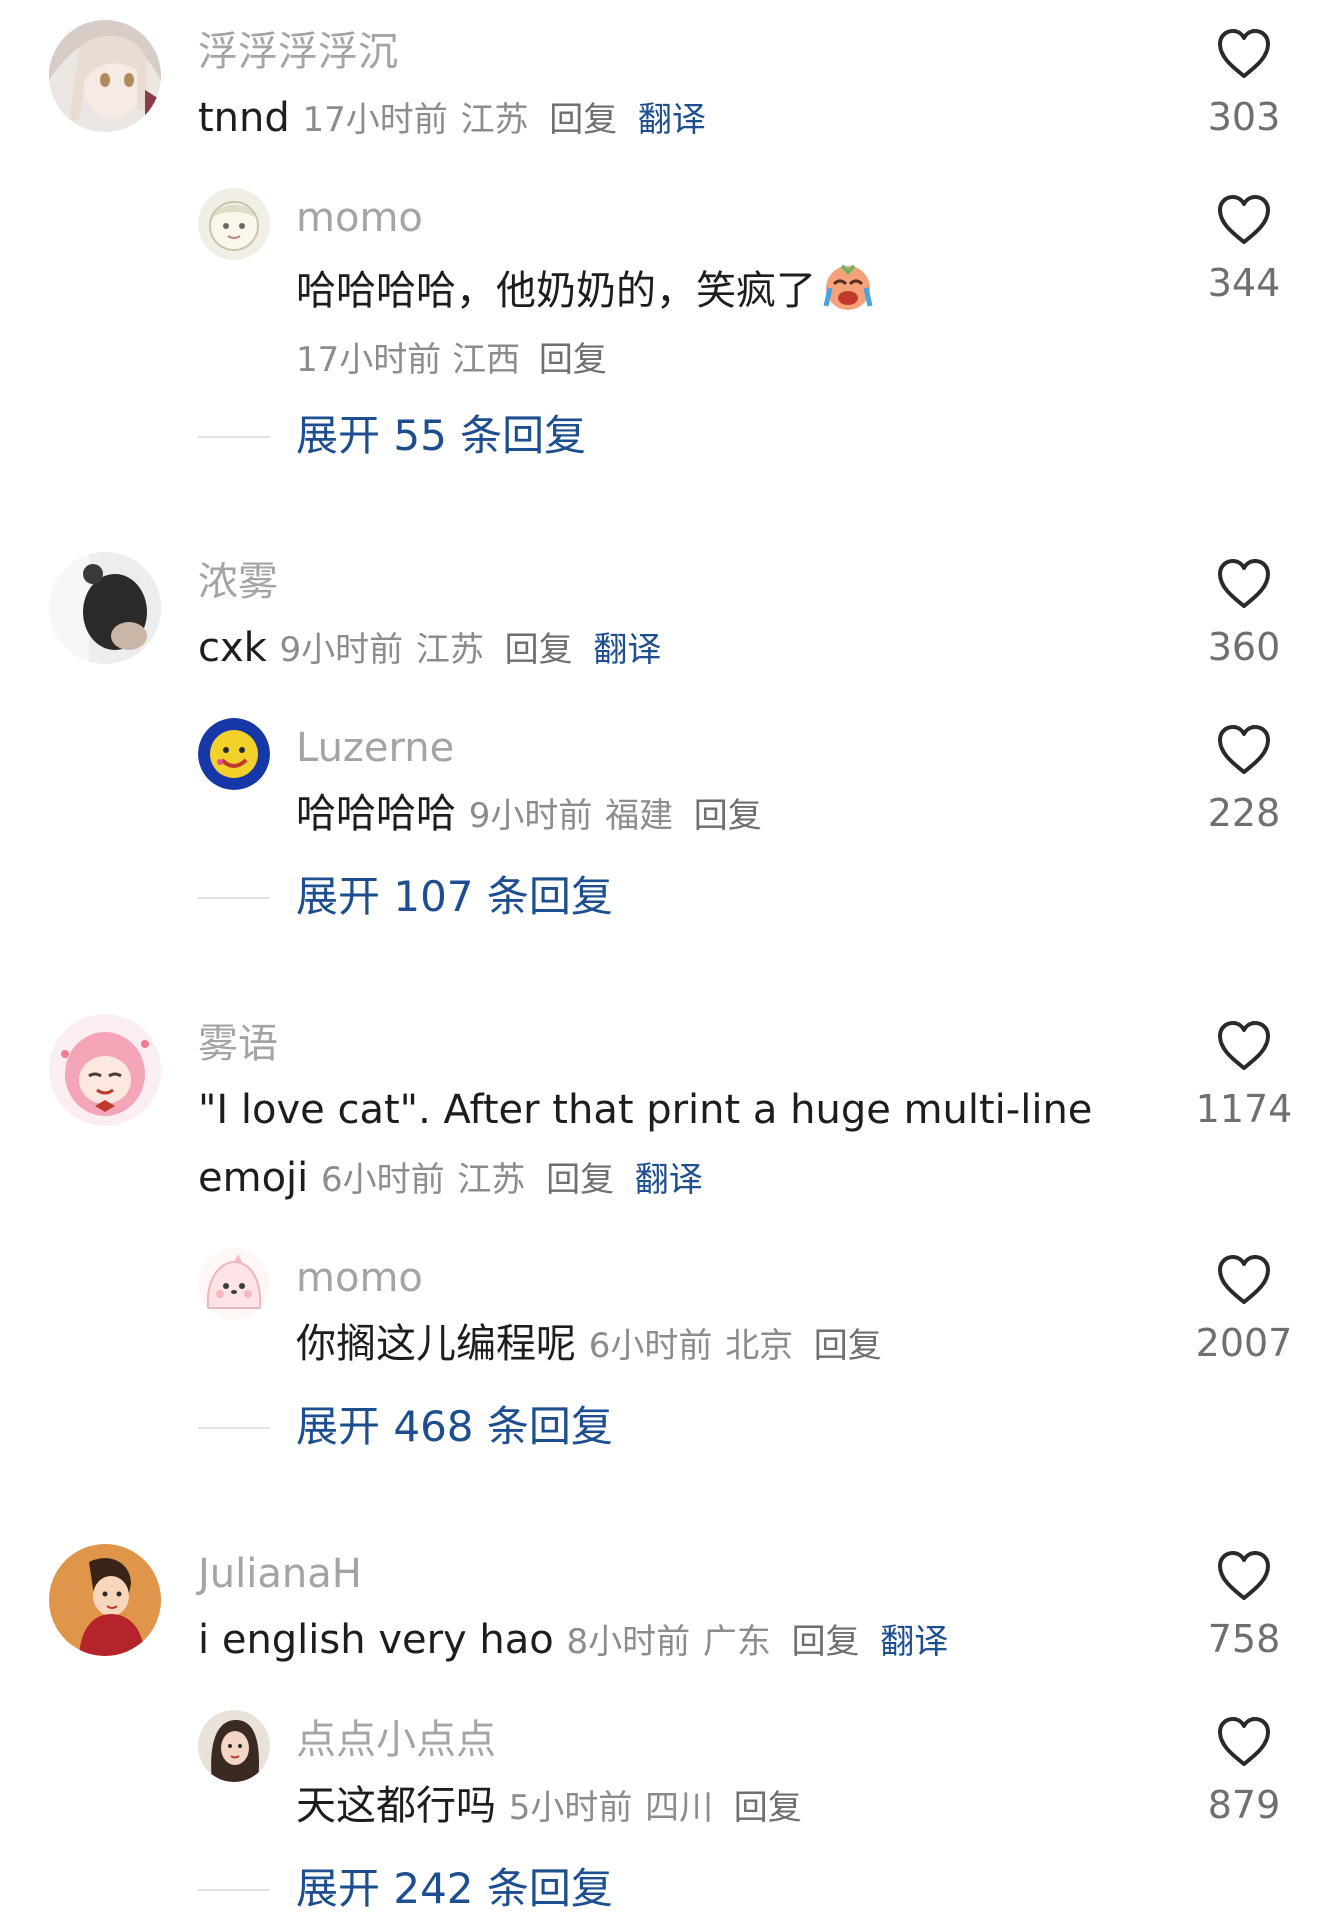 The image size is (1320, 1915). I want to click on expand-replies-button: 展开 468 条回复, so click(454, 1427).